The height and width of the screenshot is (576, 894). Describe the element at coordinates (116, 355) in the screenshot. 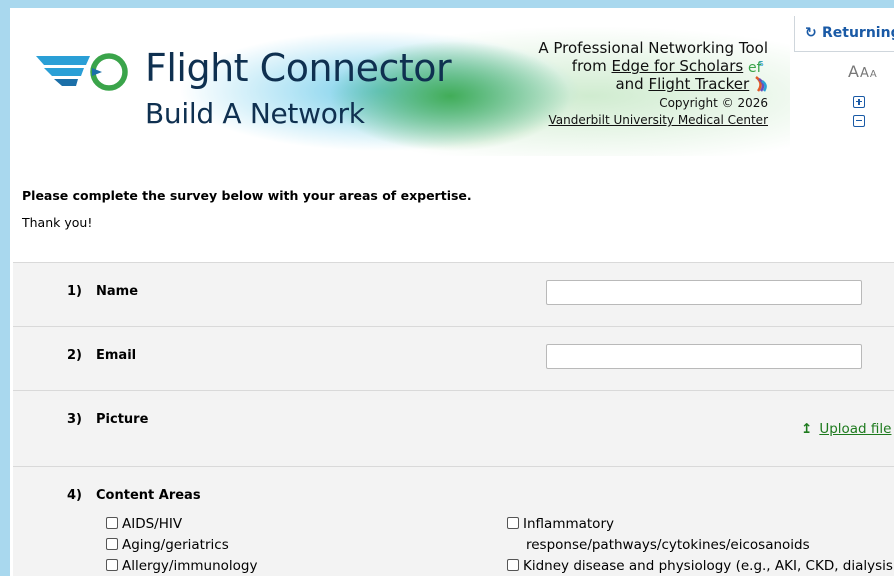

I see `question-label-email: Email` at that location.